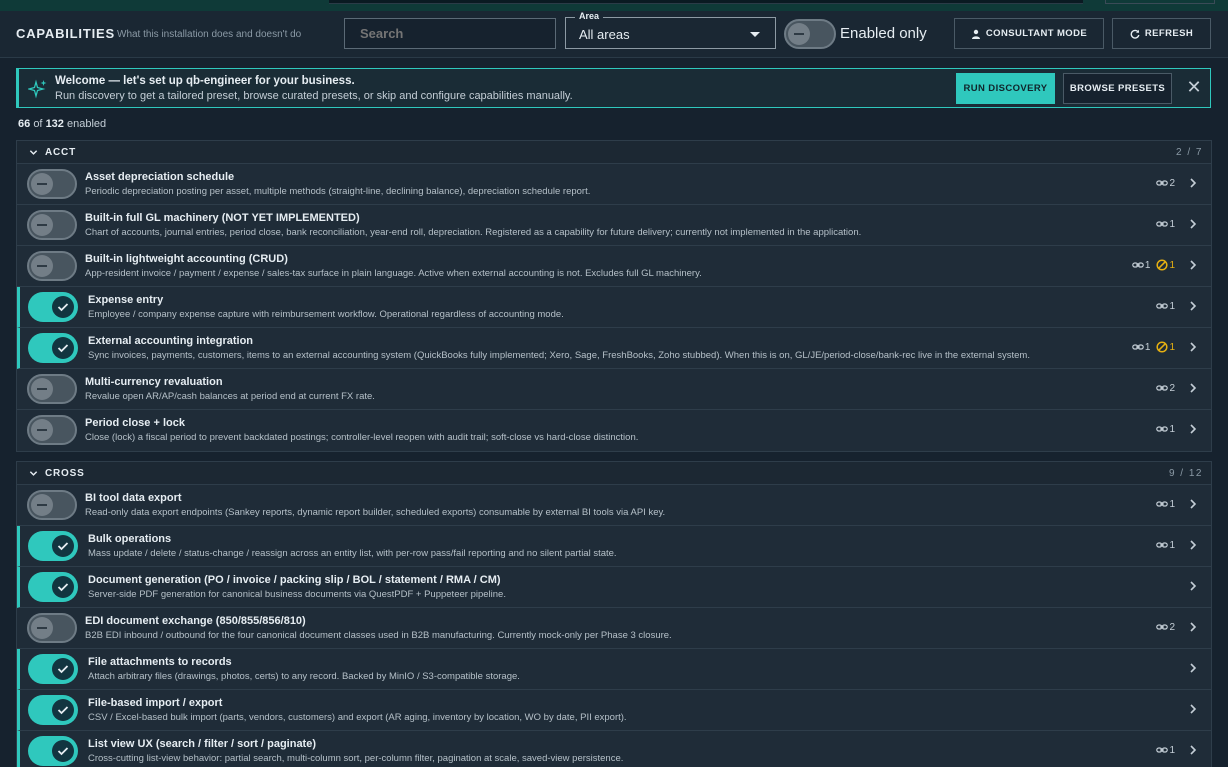 This screenshot has height=767, width=1228. I want to click on close-icon: ✕, so click(1194, 87).